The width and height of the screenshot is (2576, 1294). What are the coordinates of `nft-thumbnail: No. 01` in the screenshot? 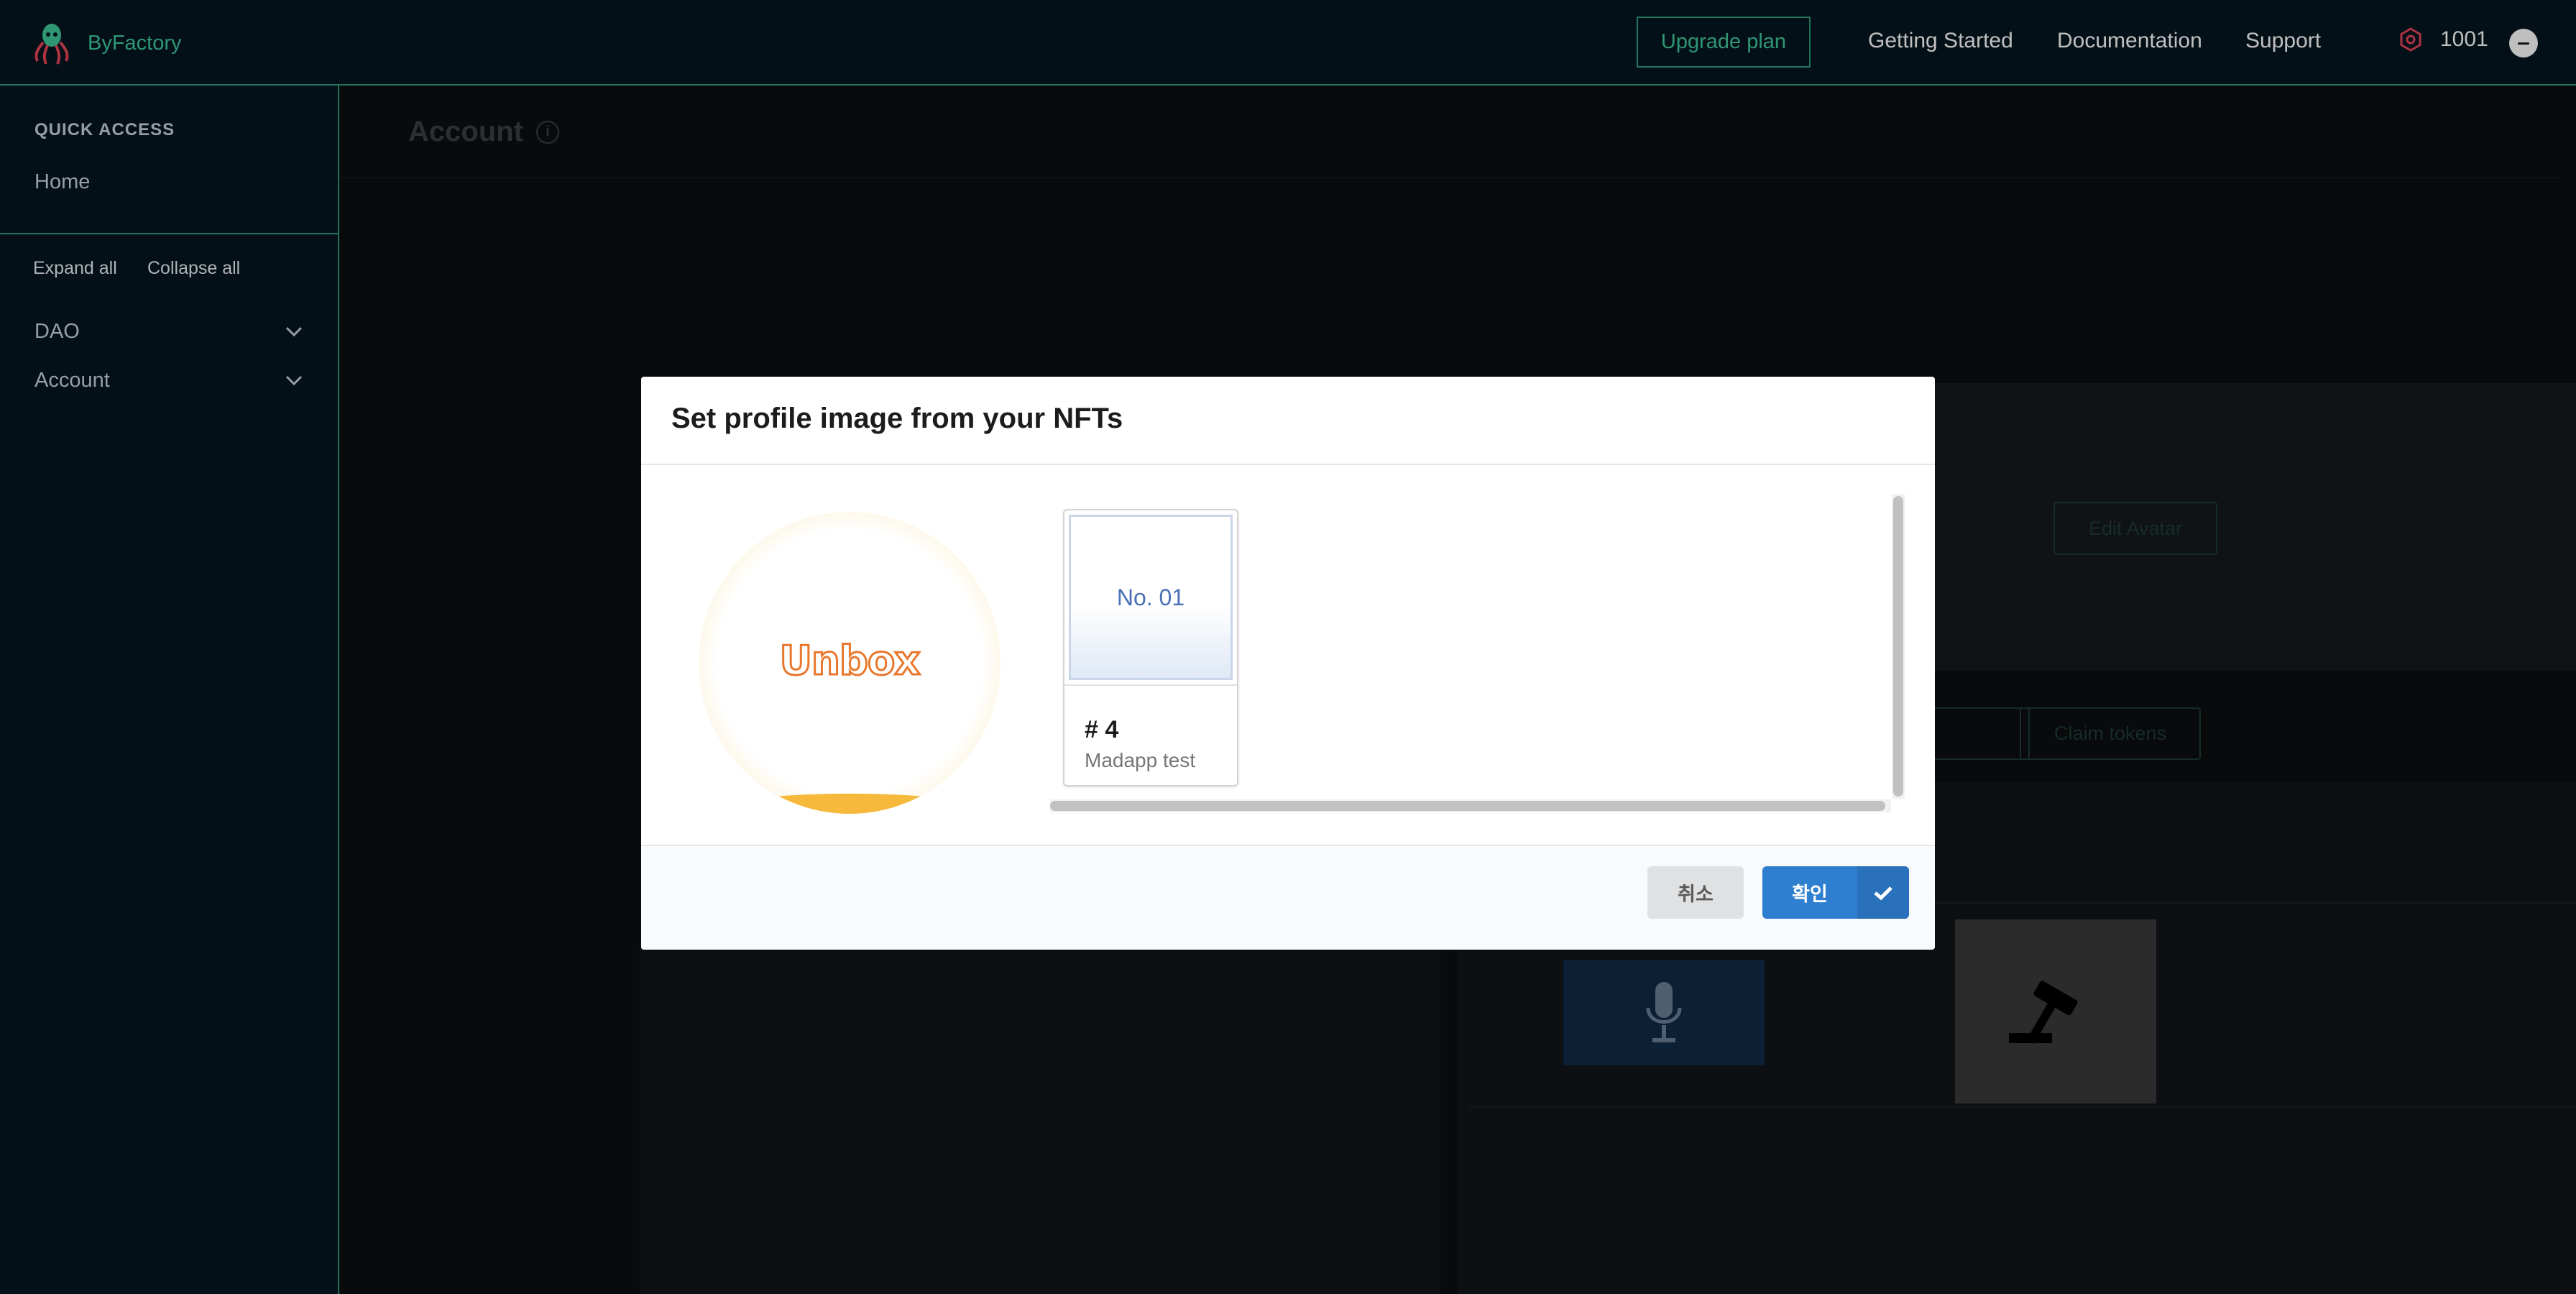 It's located at (1151, 597).